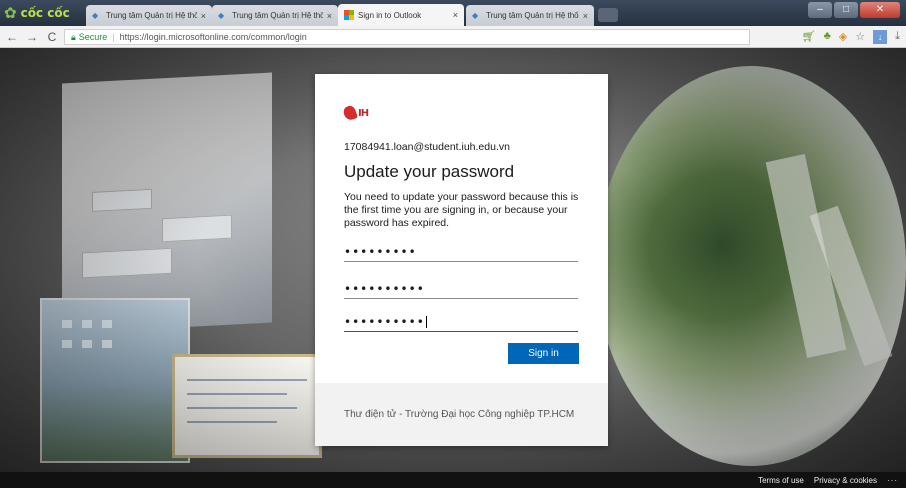  Describe the element at coordinates (427, 147) in the screenshot. I see `account-email: 17084941.loan@student.iuh.edu.vn` at that location.